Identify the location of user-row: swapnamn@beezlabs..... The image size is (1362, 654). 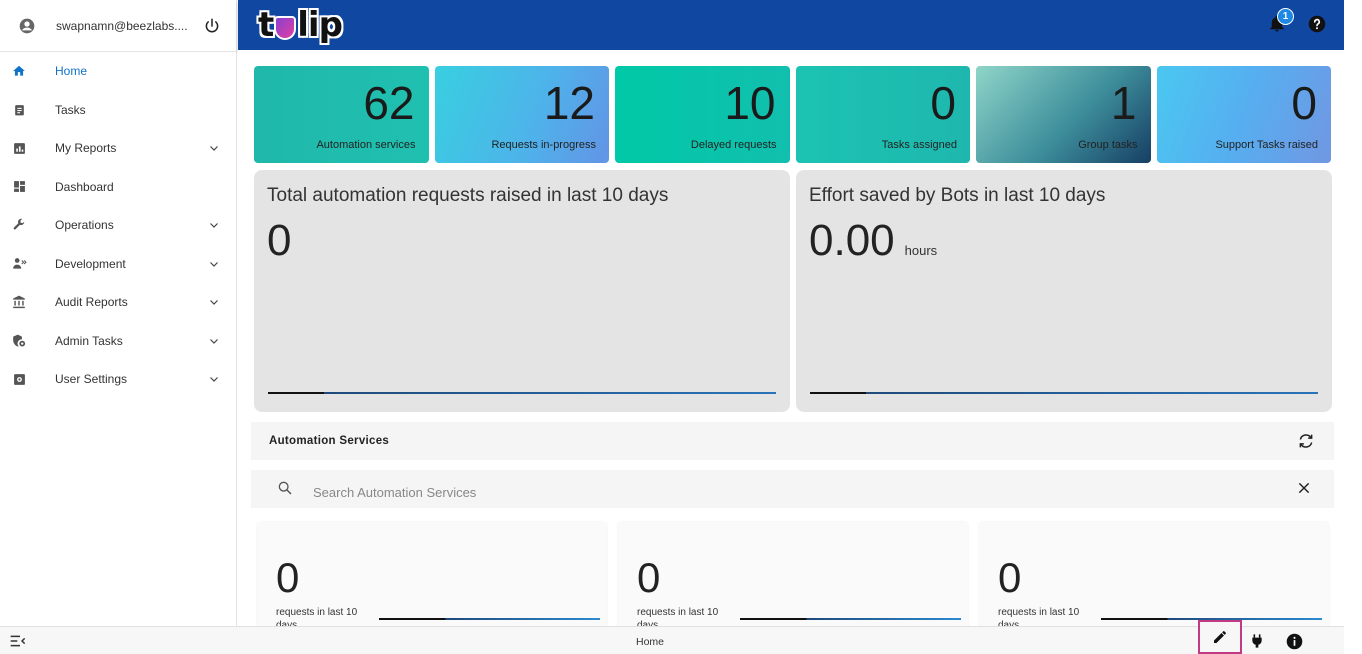
(118, 26).